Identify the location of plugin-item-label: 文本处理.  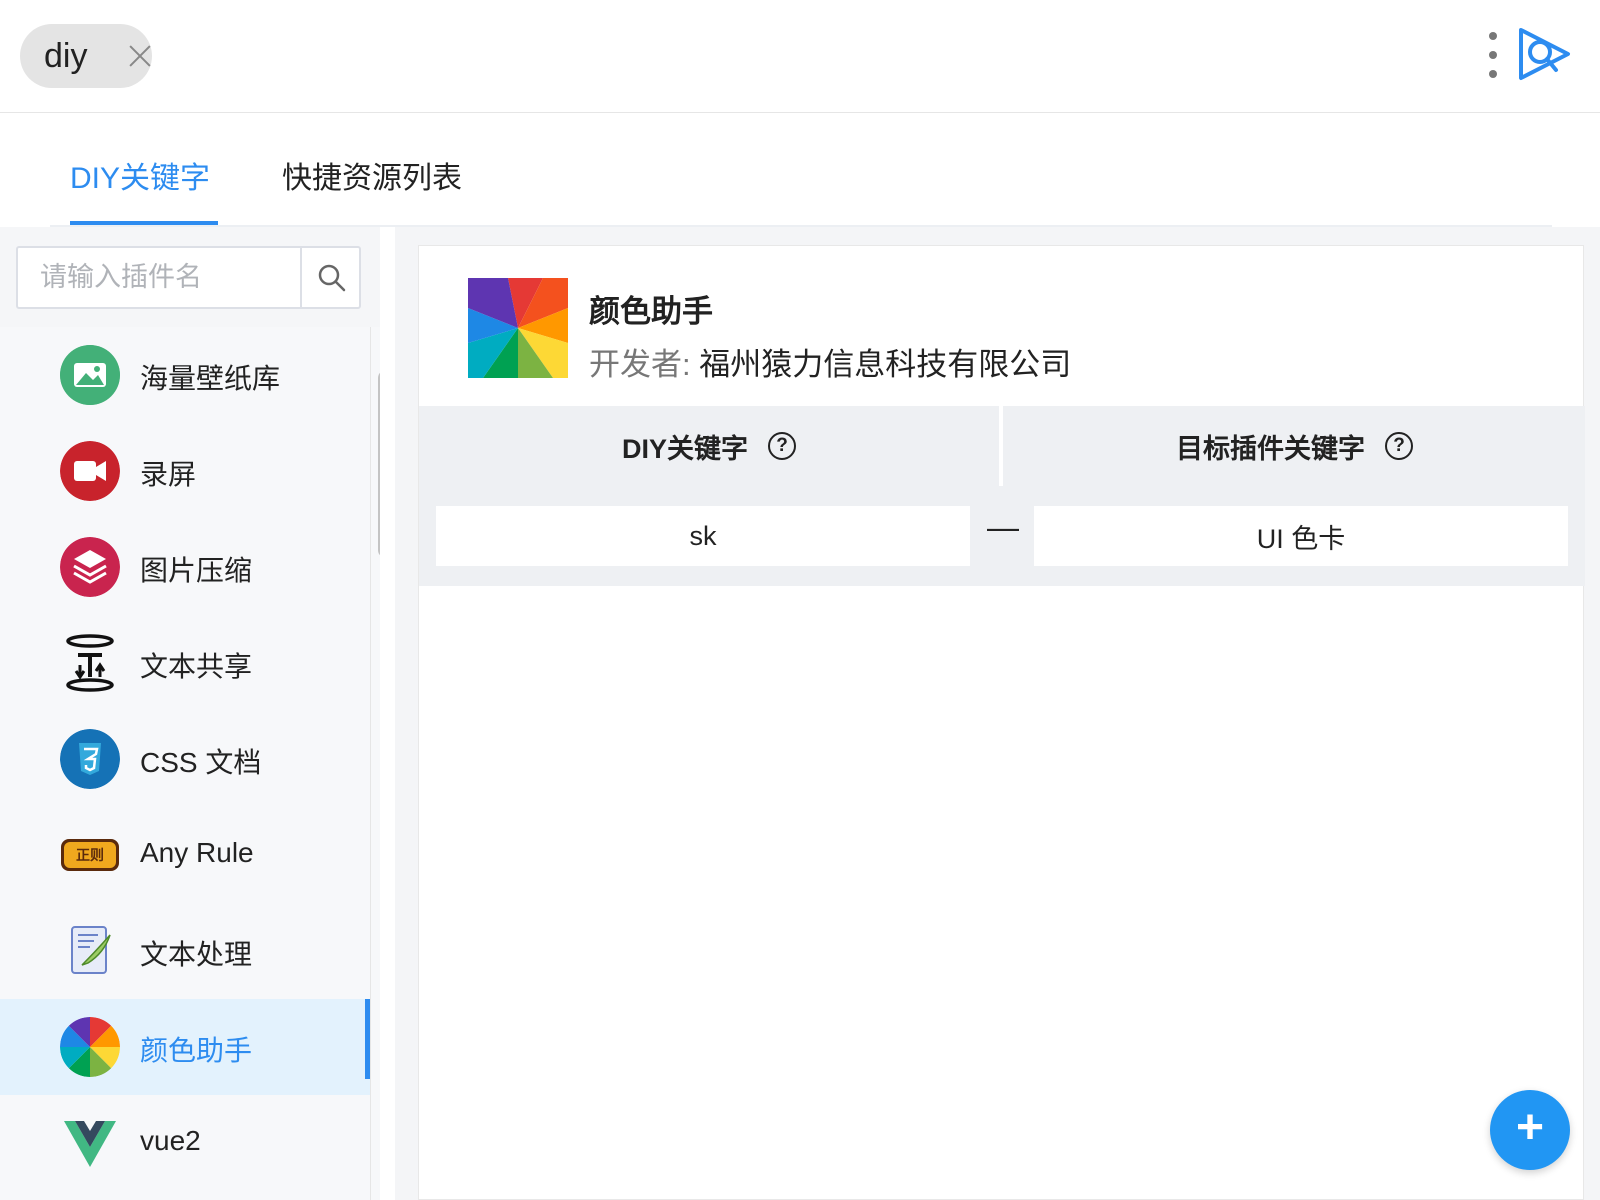
(196, 954).